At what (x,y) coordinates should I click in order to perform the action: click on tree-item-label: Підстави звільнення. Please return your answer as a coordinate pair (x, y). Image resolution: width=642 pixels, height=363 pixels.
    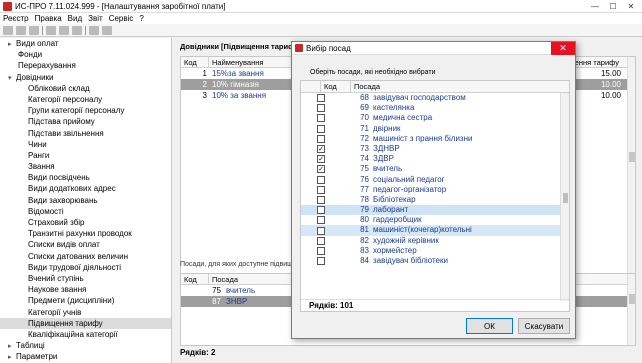
    Looking at the image, I should click on (66, 133).